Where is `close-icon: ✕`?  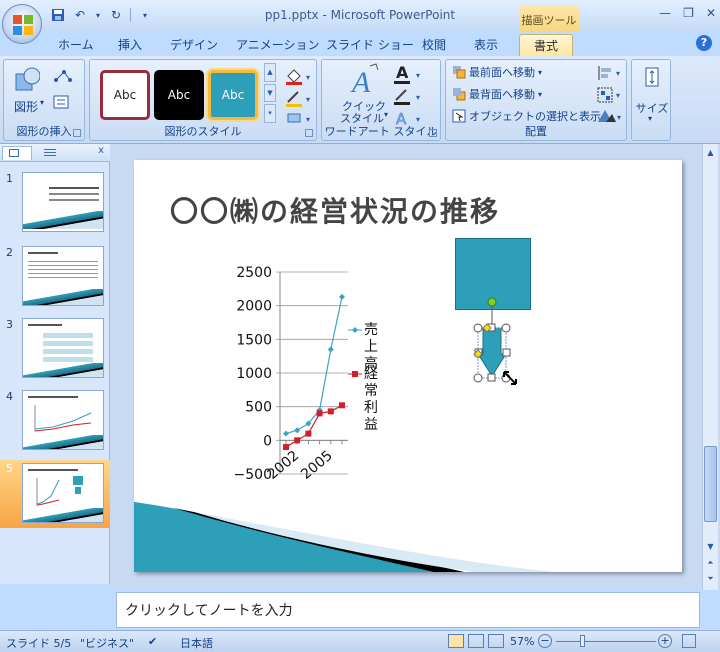 close-icon: ✕ is located at coordinates (711, 13).